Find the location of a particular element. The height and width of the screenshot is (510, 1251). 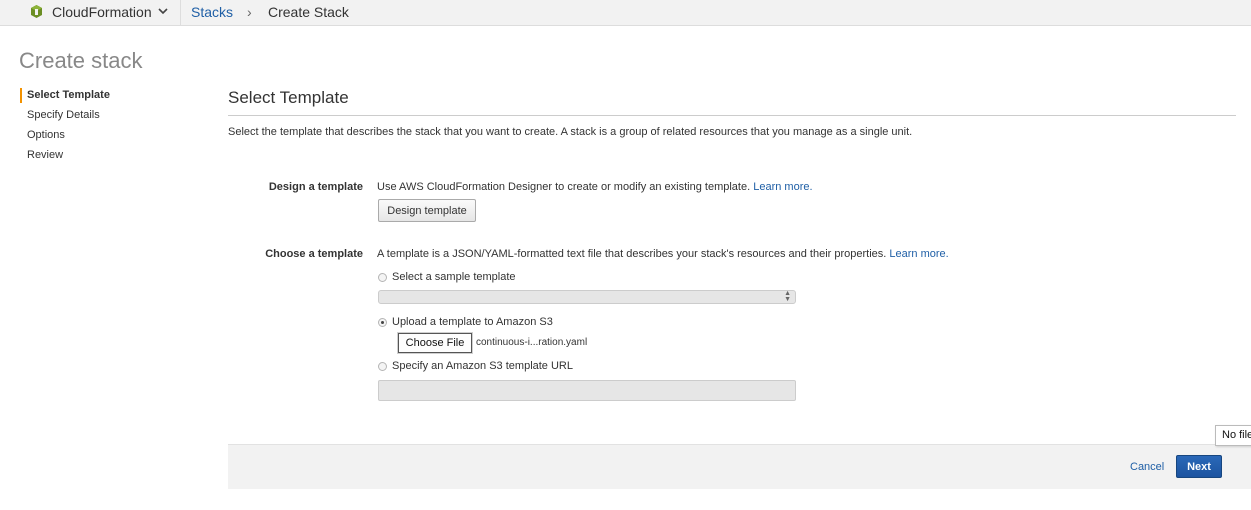

section-title: Select Template is located at coordinates (288, 97).